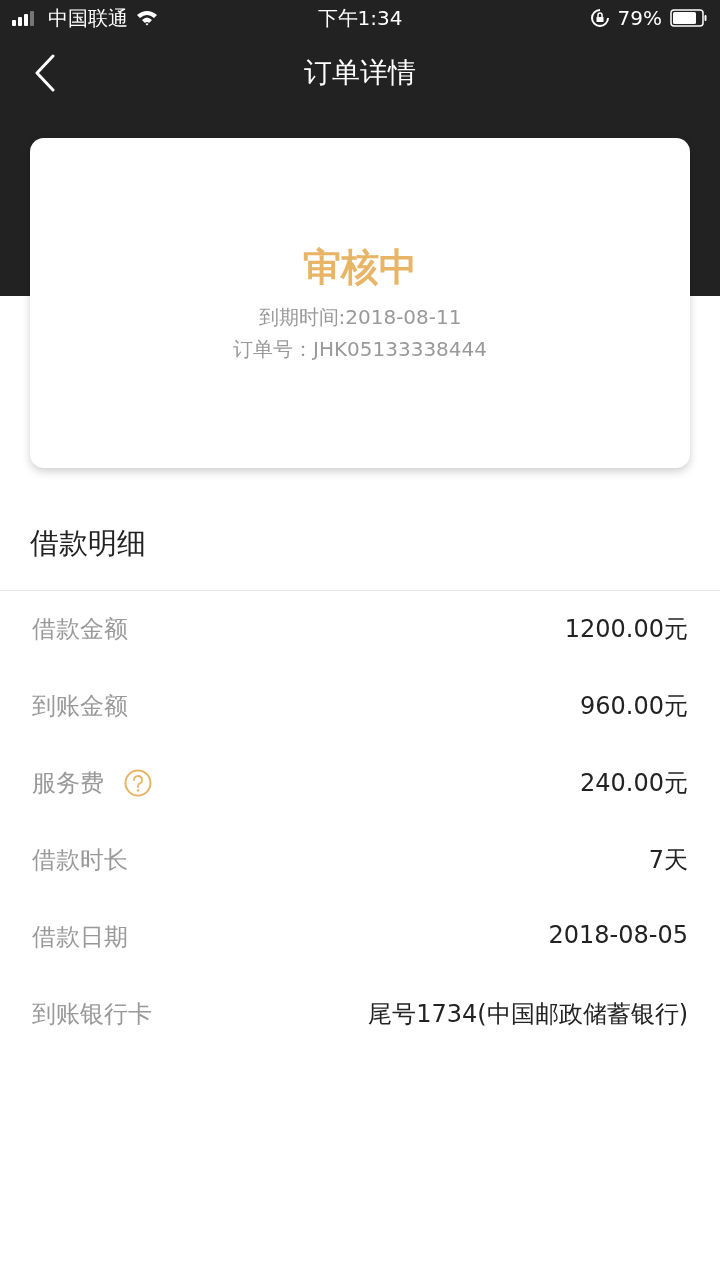  I want to click on battery-icon, so click(689, 18).